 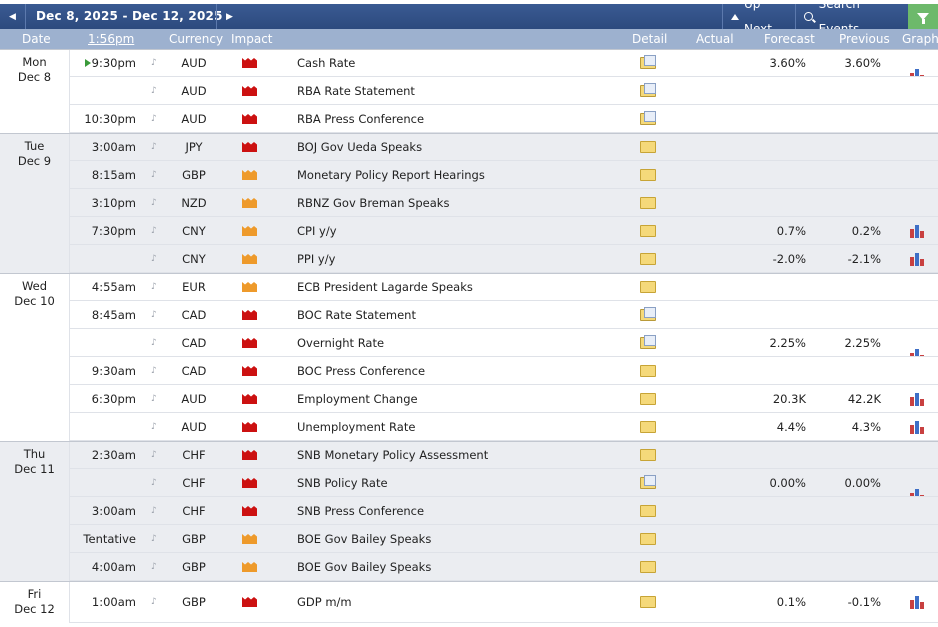 What do you see at coordinates (229, 16) in the screenshot?
I see `next-week-button: ▶` at bounding box center [229, 16].